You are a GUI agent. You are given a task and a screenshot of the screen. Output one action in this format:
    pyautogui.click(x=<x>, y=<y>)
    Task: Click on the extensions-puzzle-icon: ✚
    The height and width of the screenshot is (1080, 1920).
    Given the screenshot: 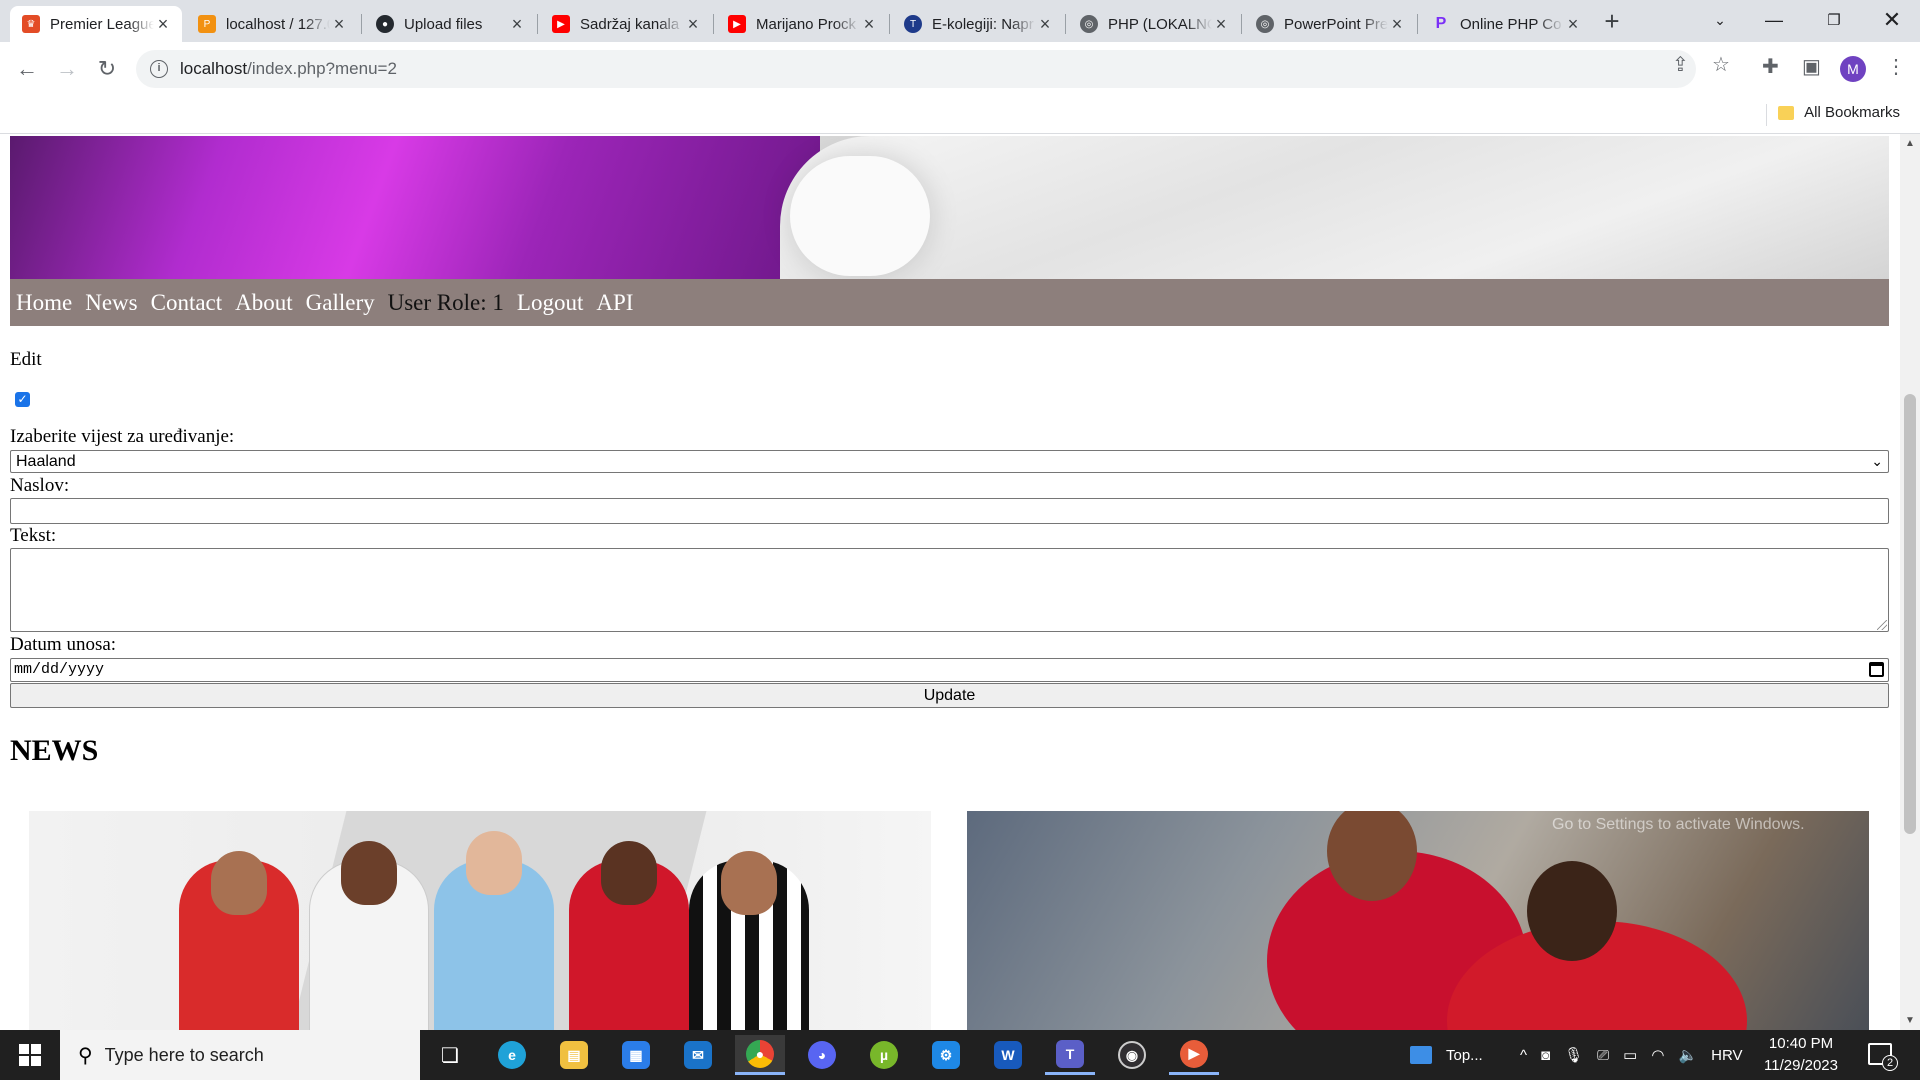 What is the action you would take?
    pyautogui.click(x=1770, y=66)
    